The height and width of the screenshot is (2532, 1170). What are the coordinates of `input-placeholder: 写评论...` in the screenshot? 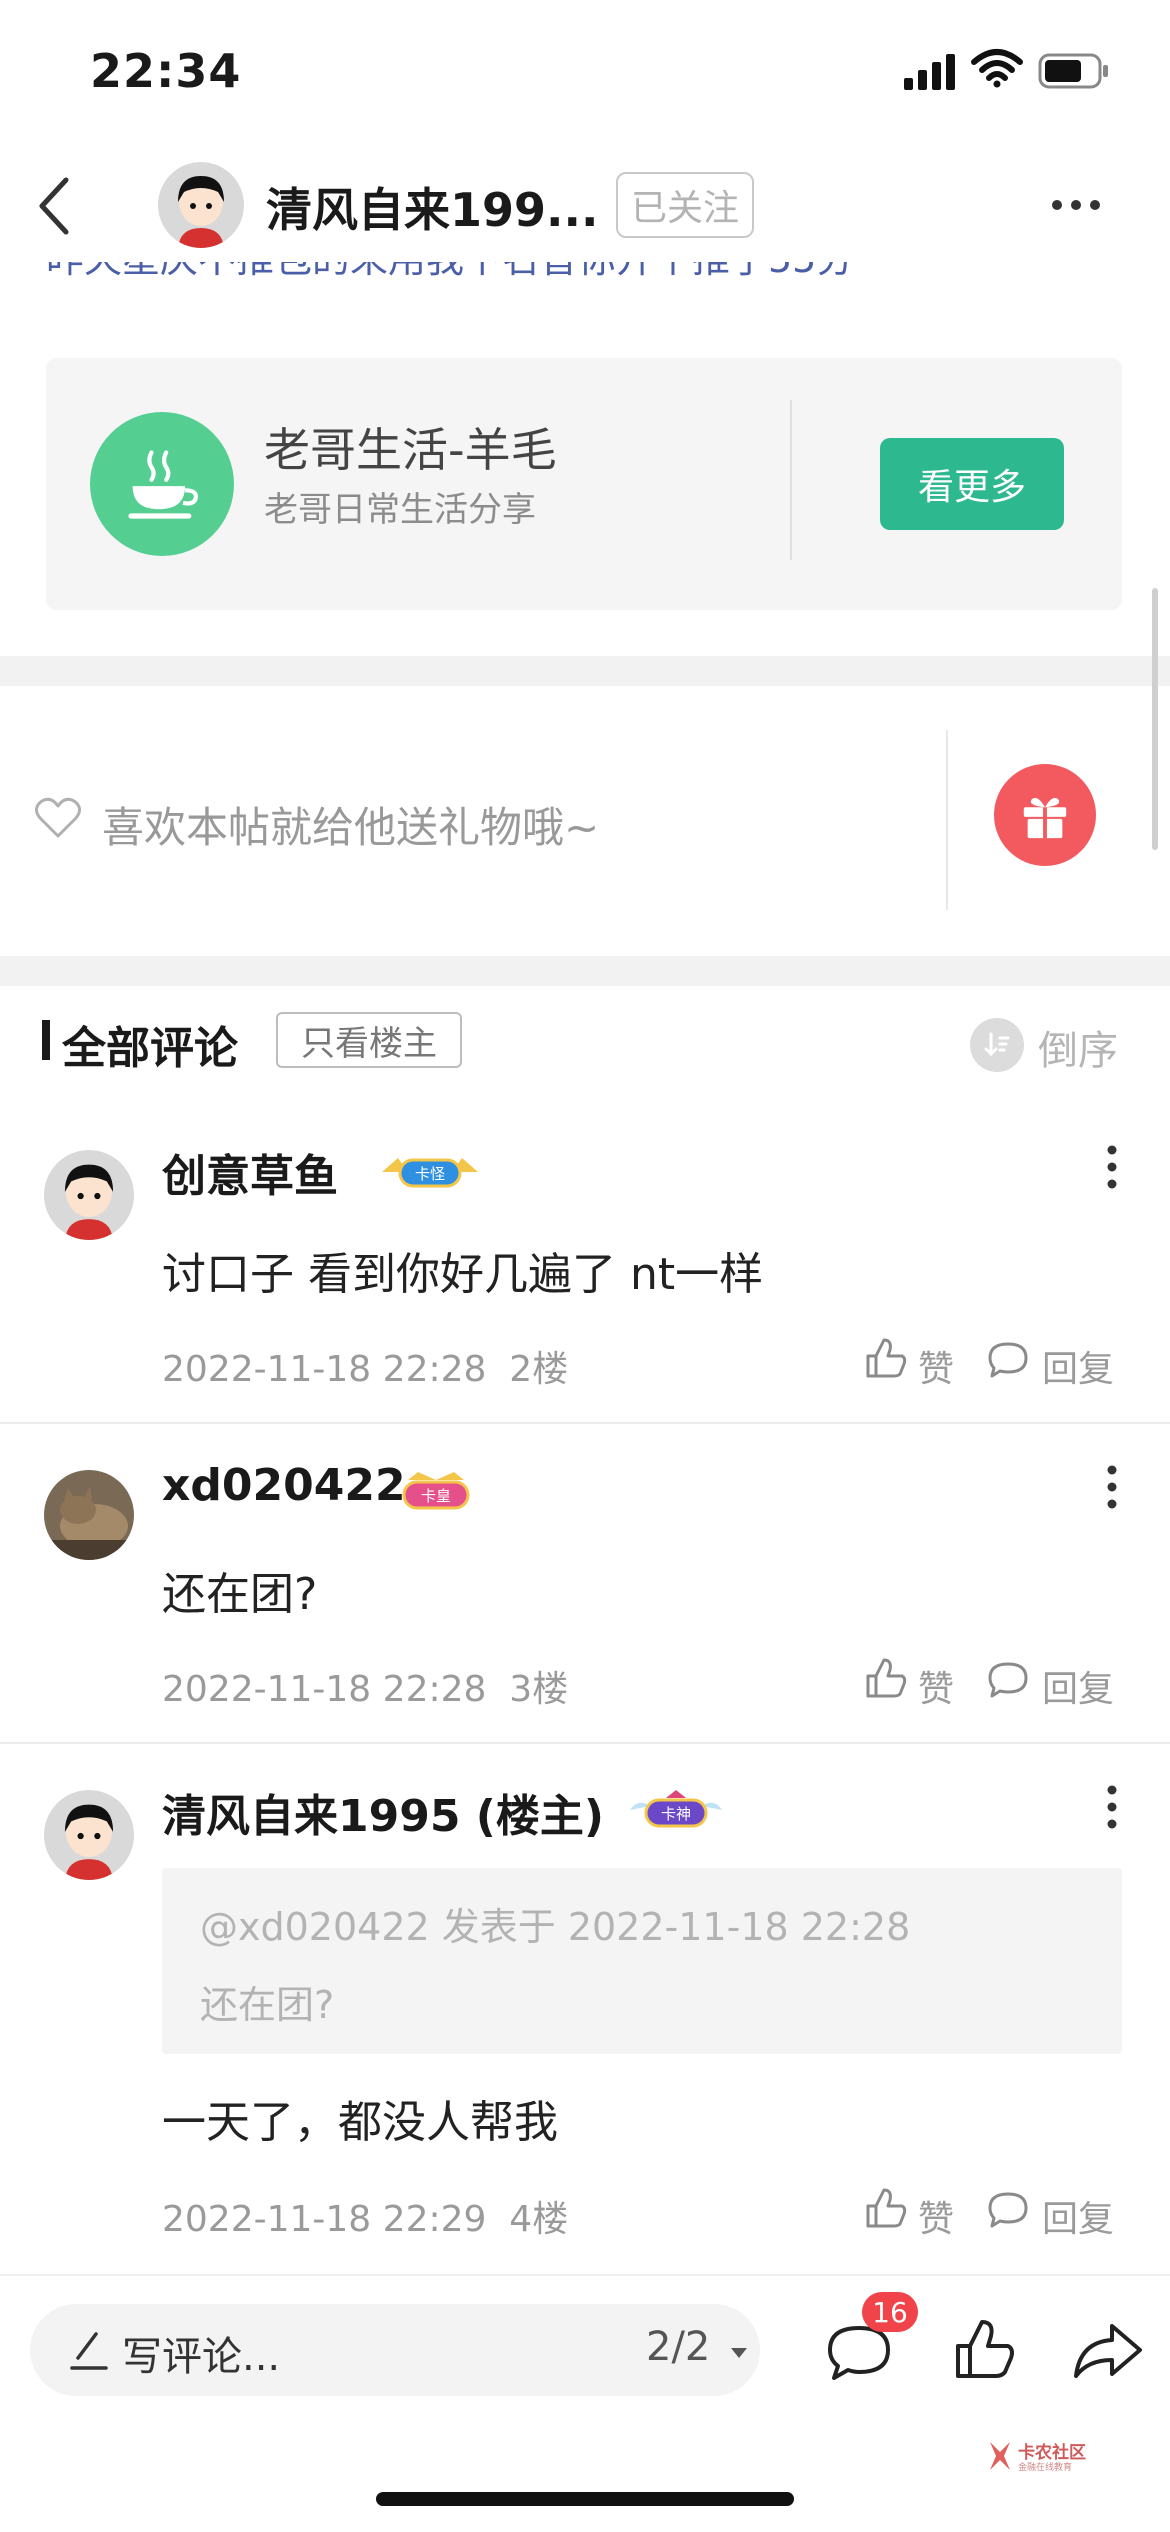 It's located at (201, 2357).